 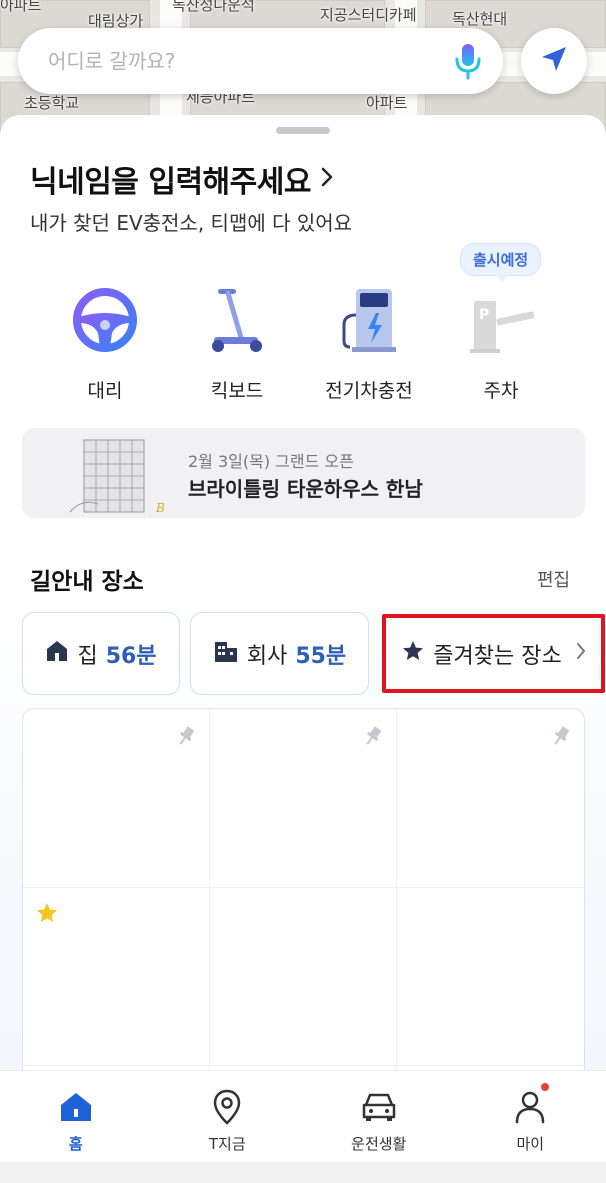 I want to click on tab-label: 마이, so click(x=530, y=1144).